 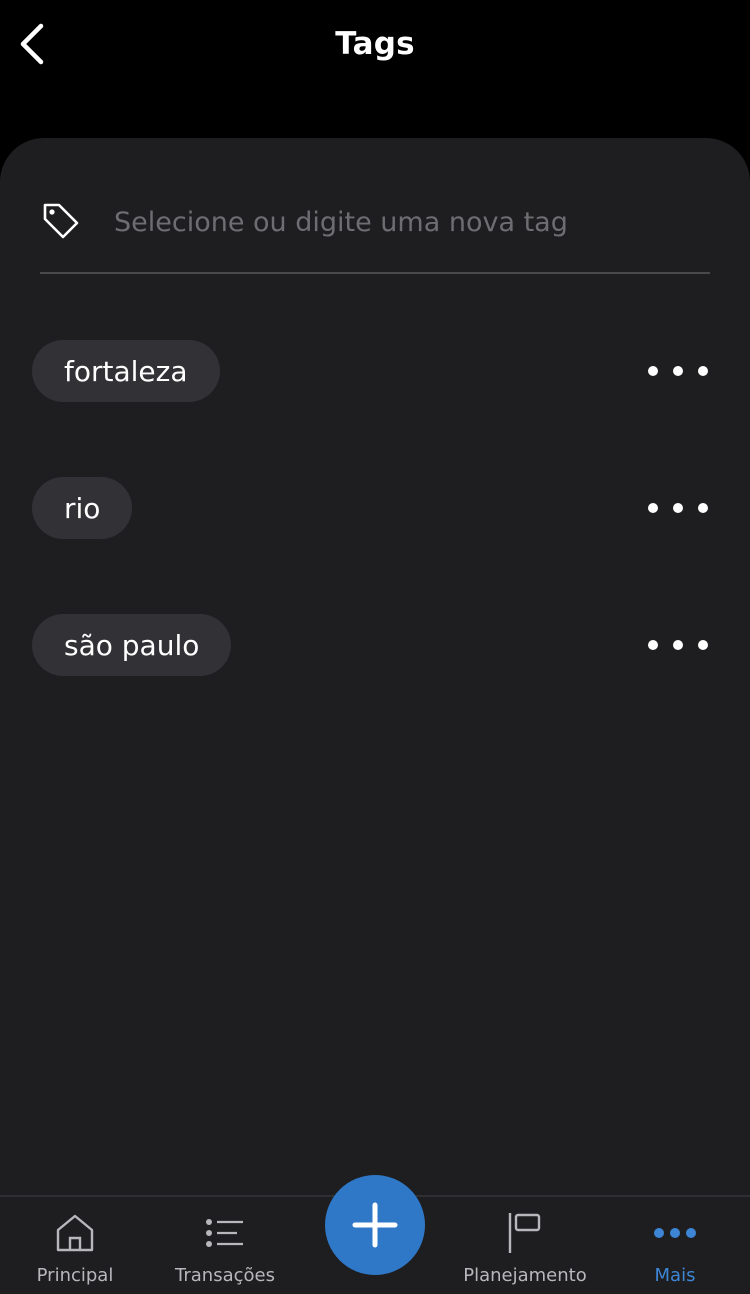 I want to click on nav-label: Transações, so click(x=225, y=1275).